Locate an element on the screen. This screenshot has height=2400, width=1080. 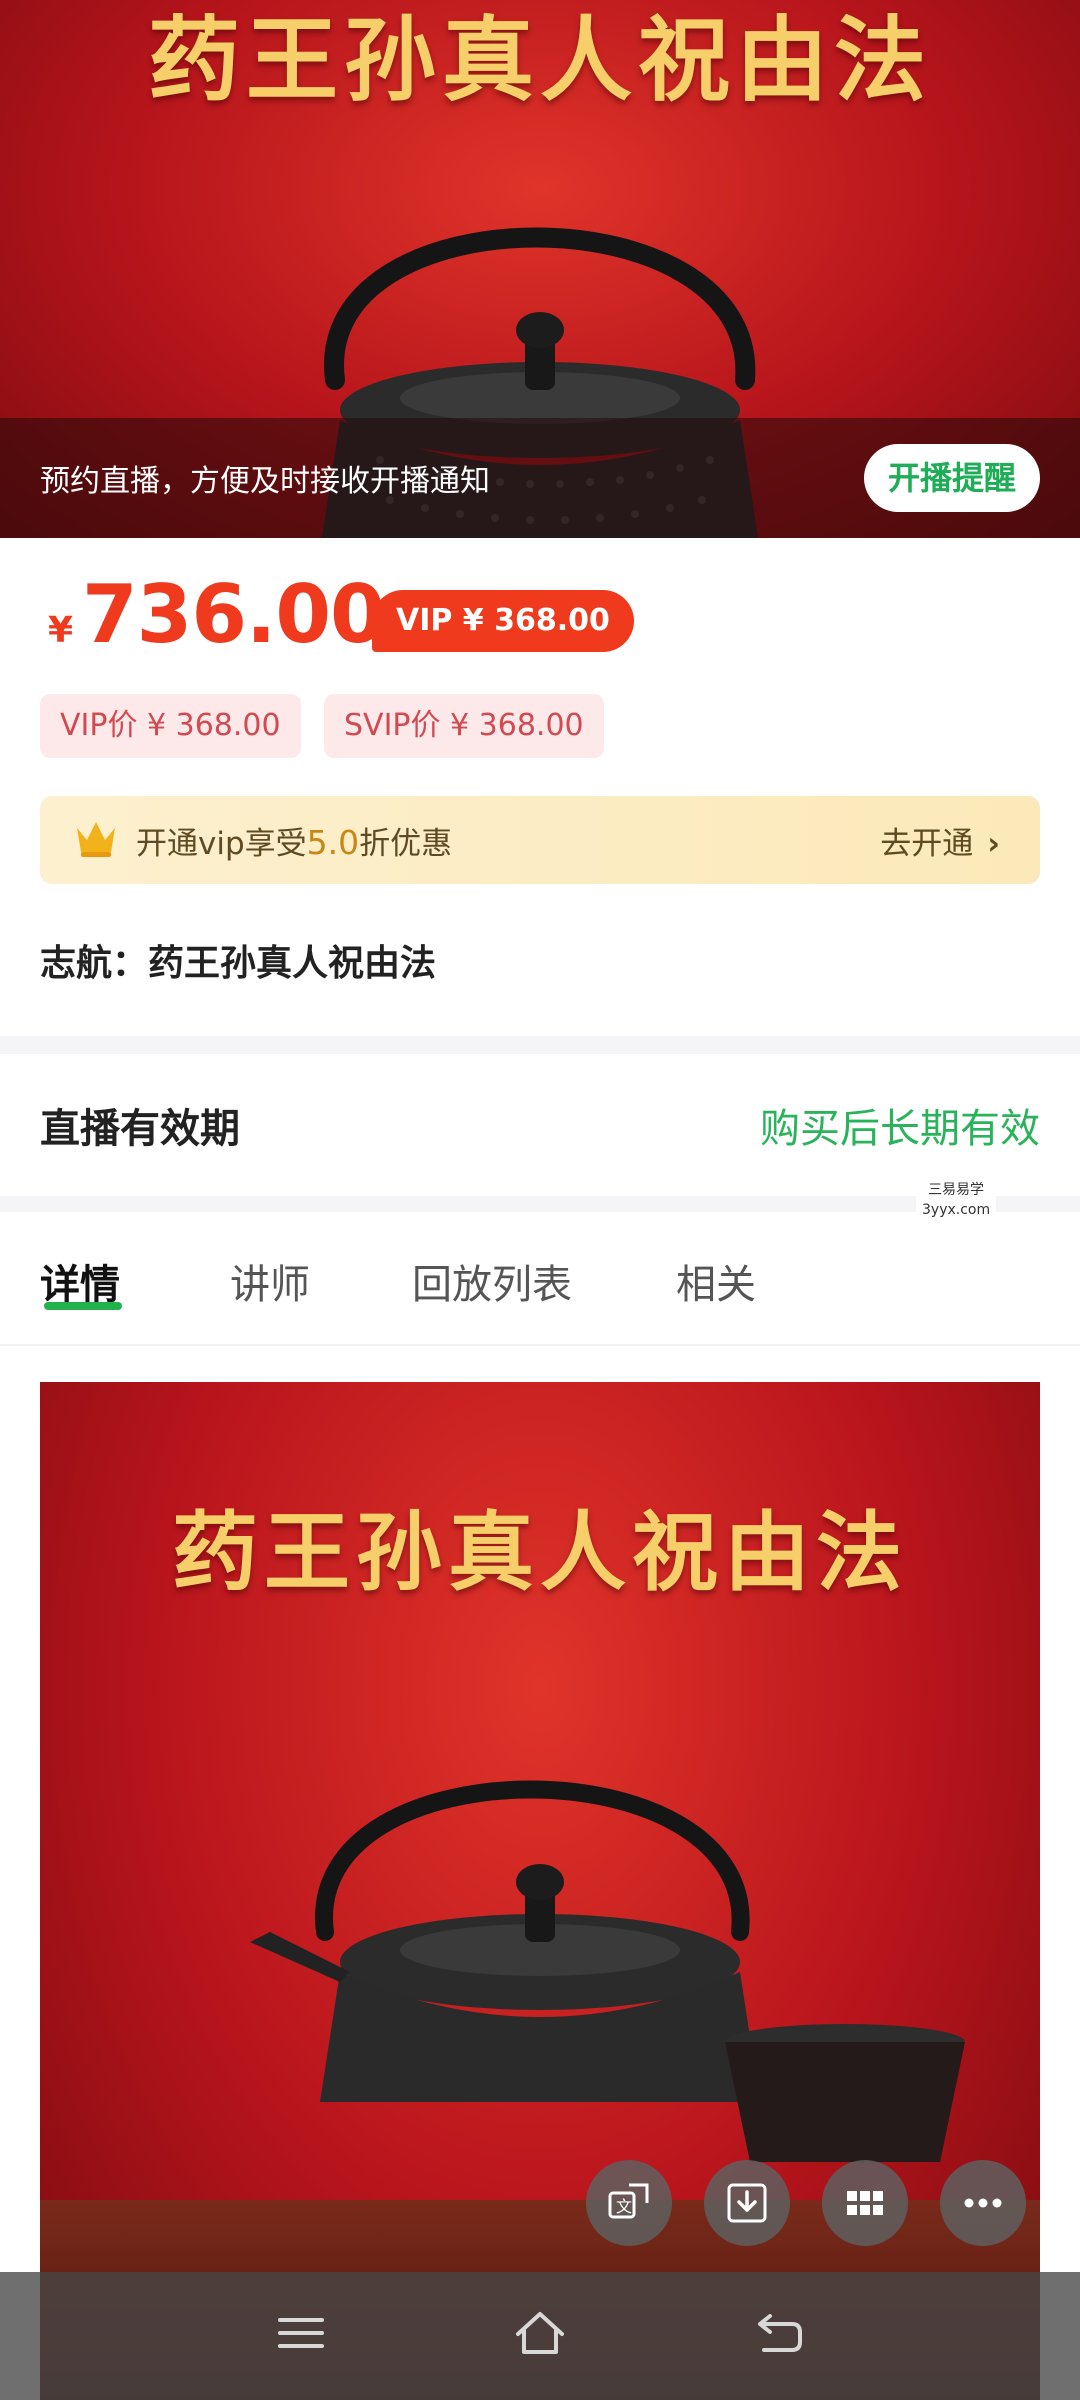
system-navigation-bar is located at coordinates (540, 2336).